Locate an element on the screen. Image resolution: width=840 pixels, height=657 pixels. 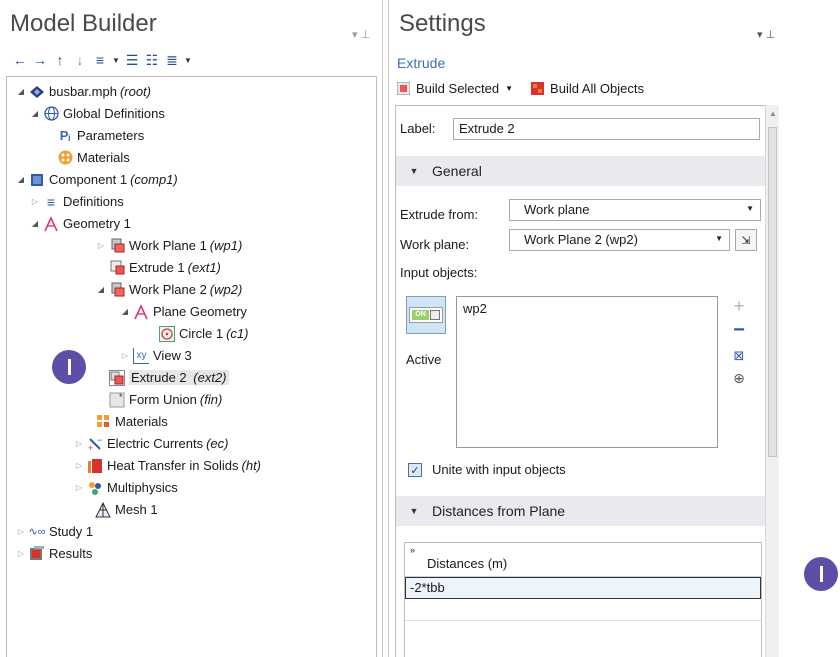
build-toolbar: Build Selected ▼ Build All Objects is located at coordinates (520, 88).